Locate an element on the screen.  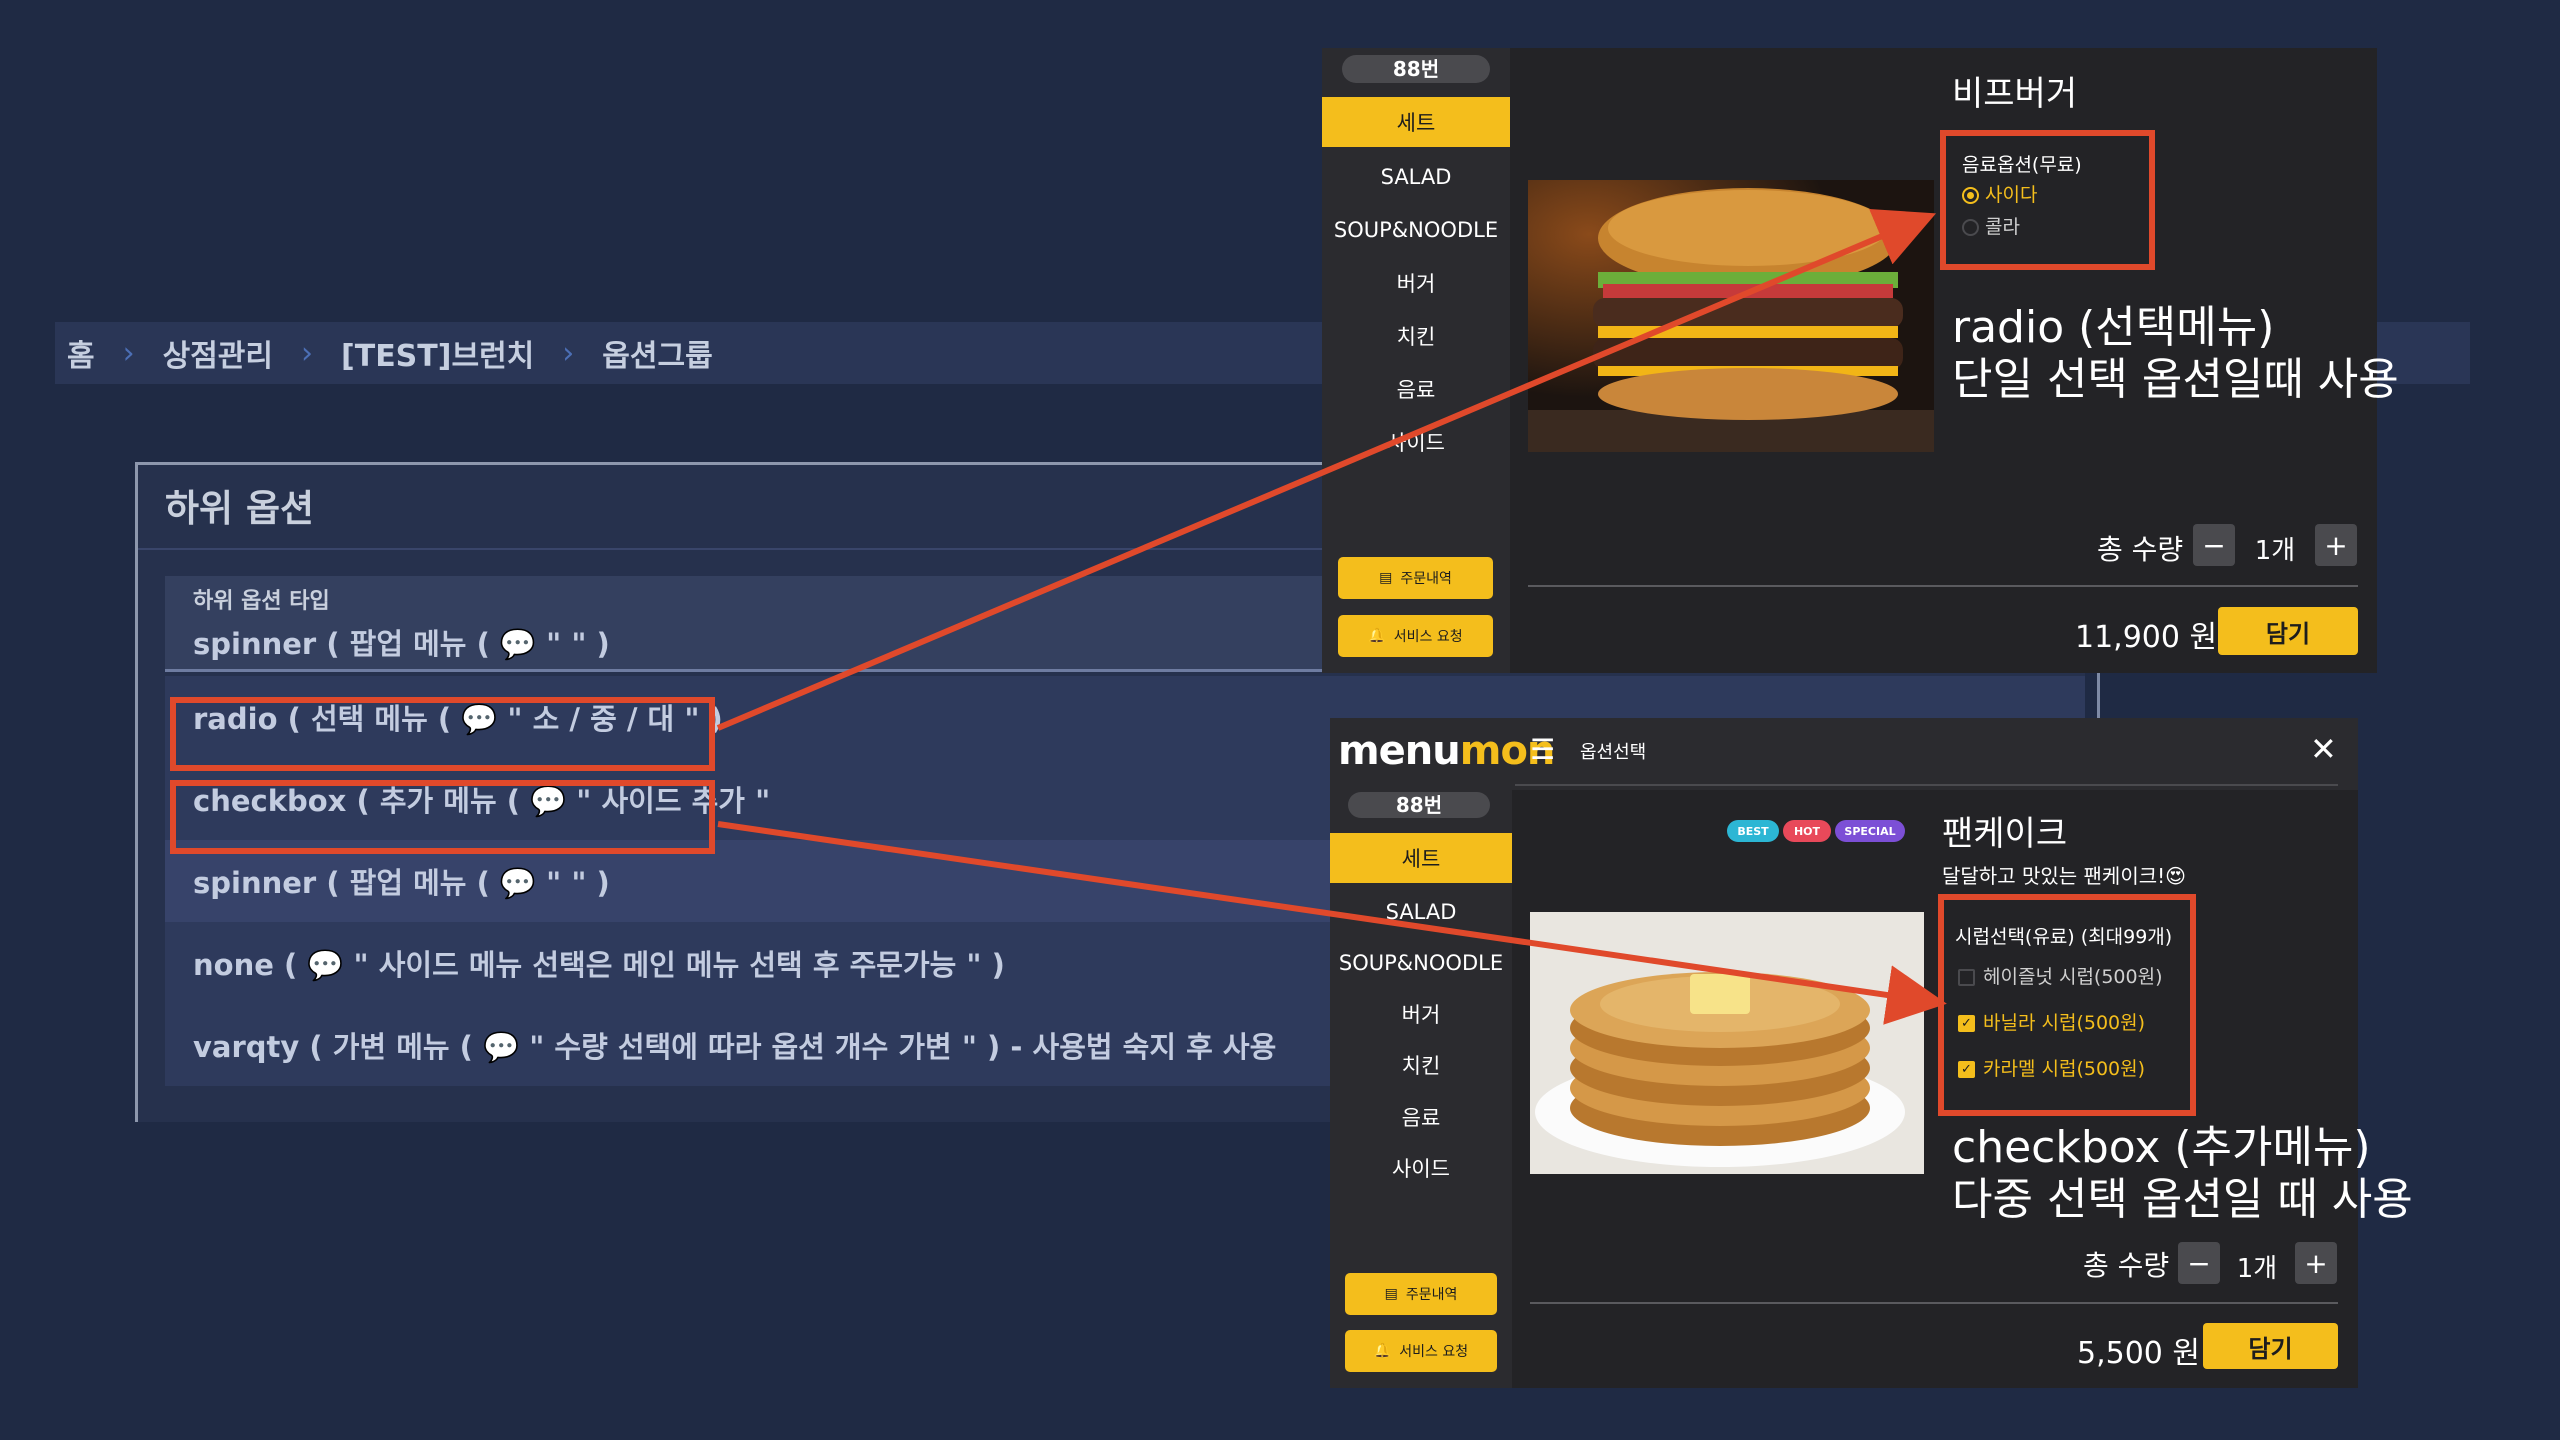
checkbox-option-vanilla: ✓ 바닐라 시럽(500원) is located at coordinates (2051, 1021).